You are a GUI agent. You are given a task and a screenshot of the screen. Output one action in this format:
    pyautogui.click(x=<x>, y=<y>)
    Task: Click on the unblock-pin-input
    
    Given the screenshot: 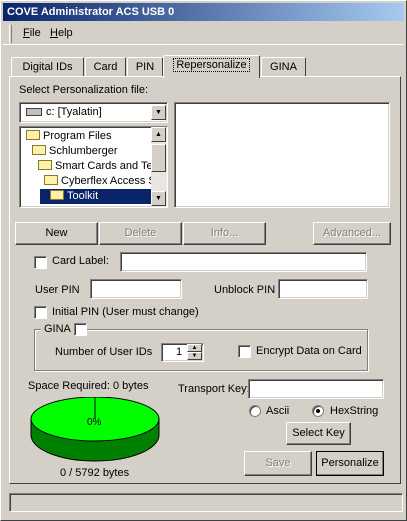 What is the action you would take?
    pyautogui.click(x=323, y=289)
    